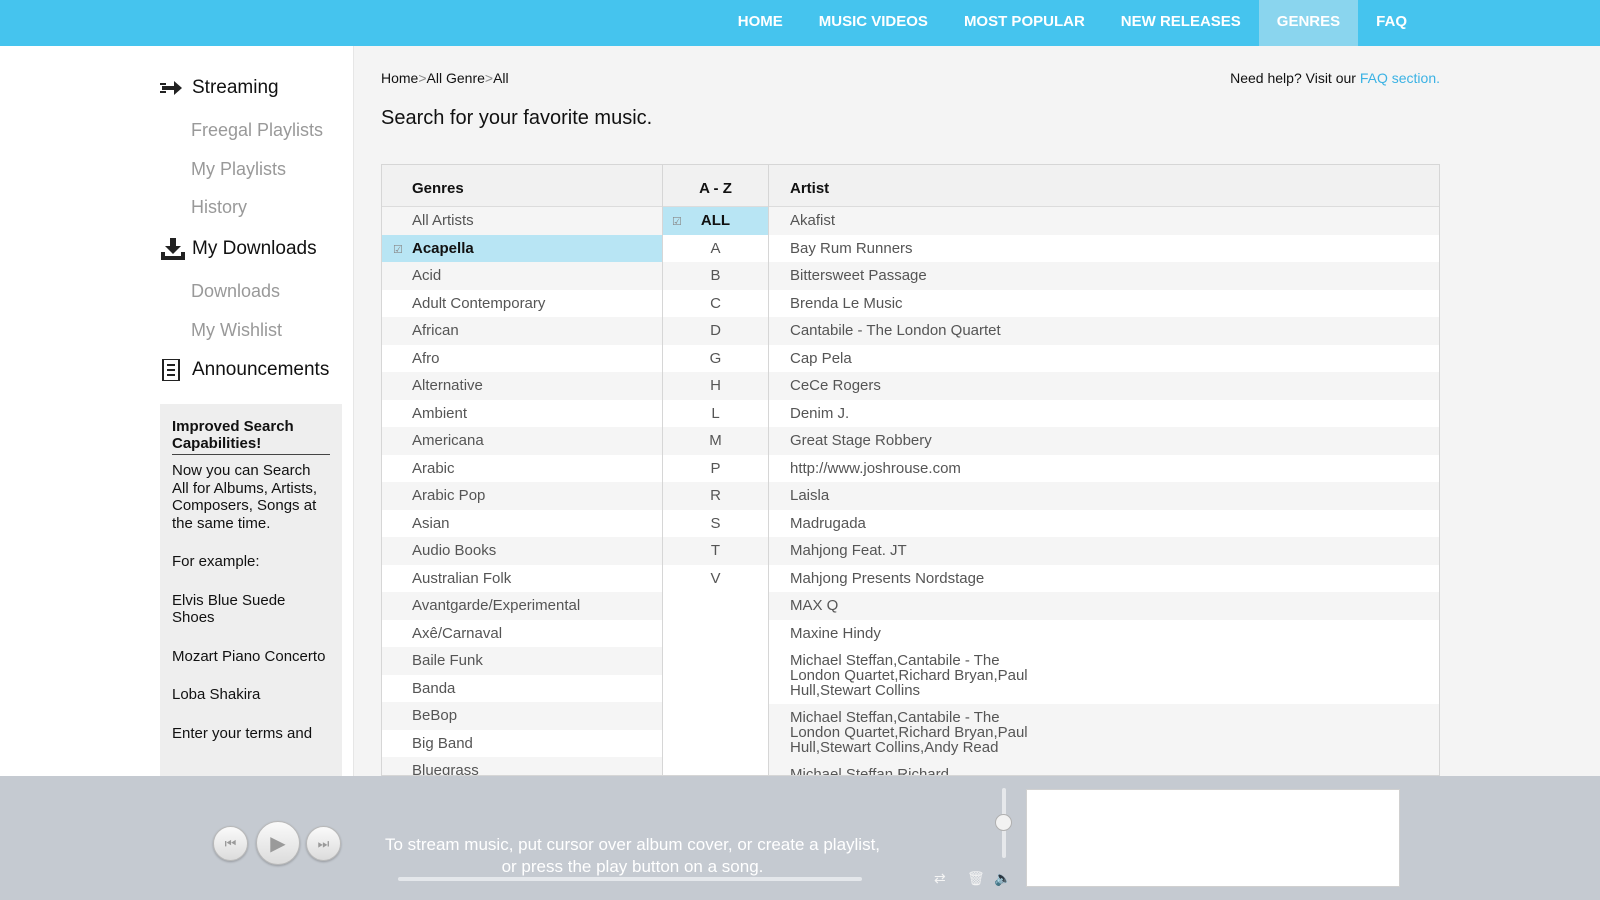  What do you see at coordinates (715, 386) in the screenshot?
I see `letter-row: H` at bounding box center [715, 386].